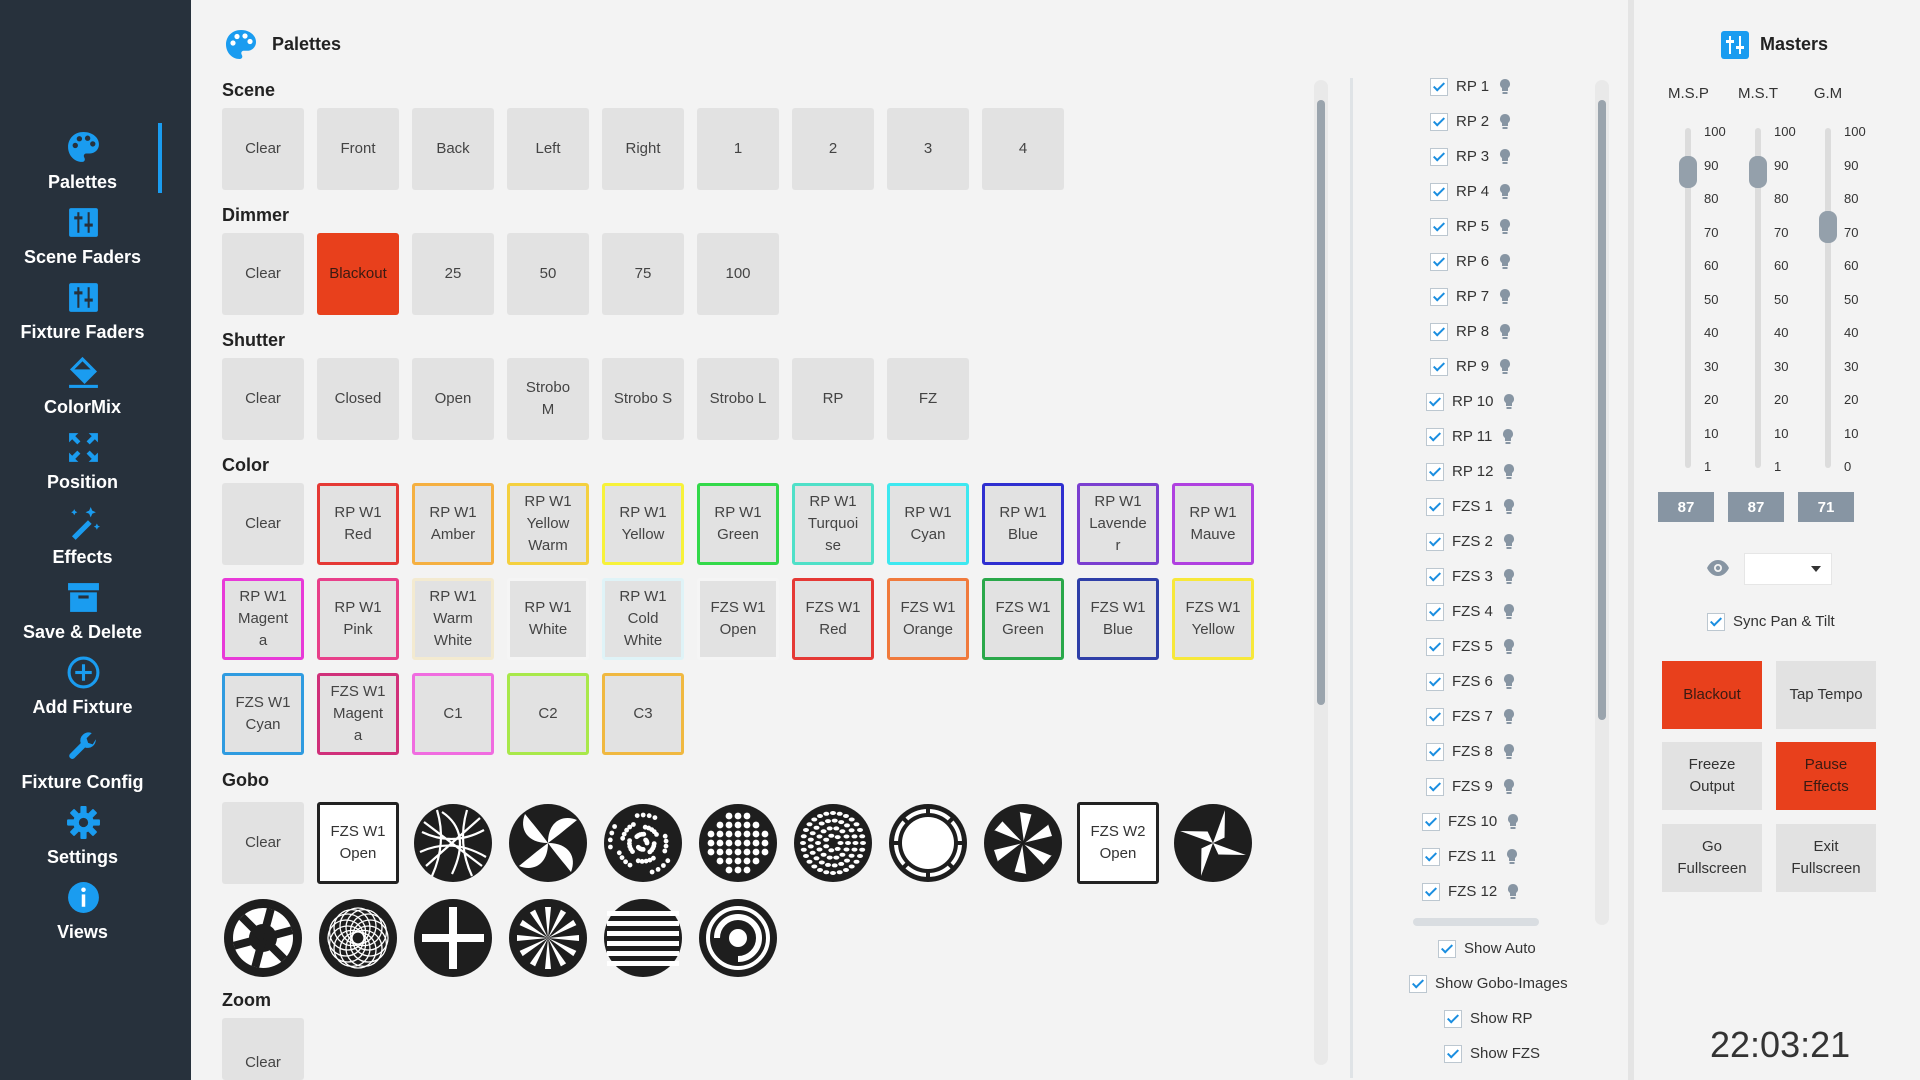 The height and width of the screenshot is (1080, 1920). Describe the element at coordinates (358, 524) in the screenshot. I see `color-button: RP W1 Red` at that location.